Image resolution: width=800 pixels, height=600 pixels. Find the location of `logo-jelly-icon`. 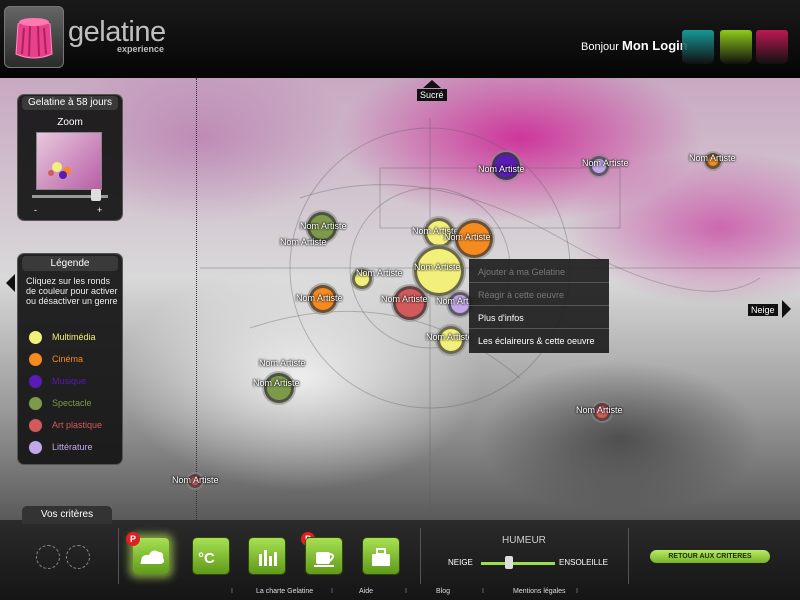

logo-jelly-icon is located at coordinates (34, 37).